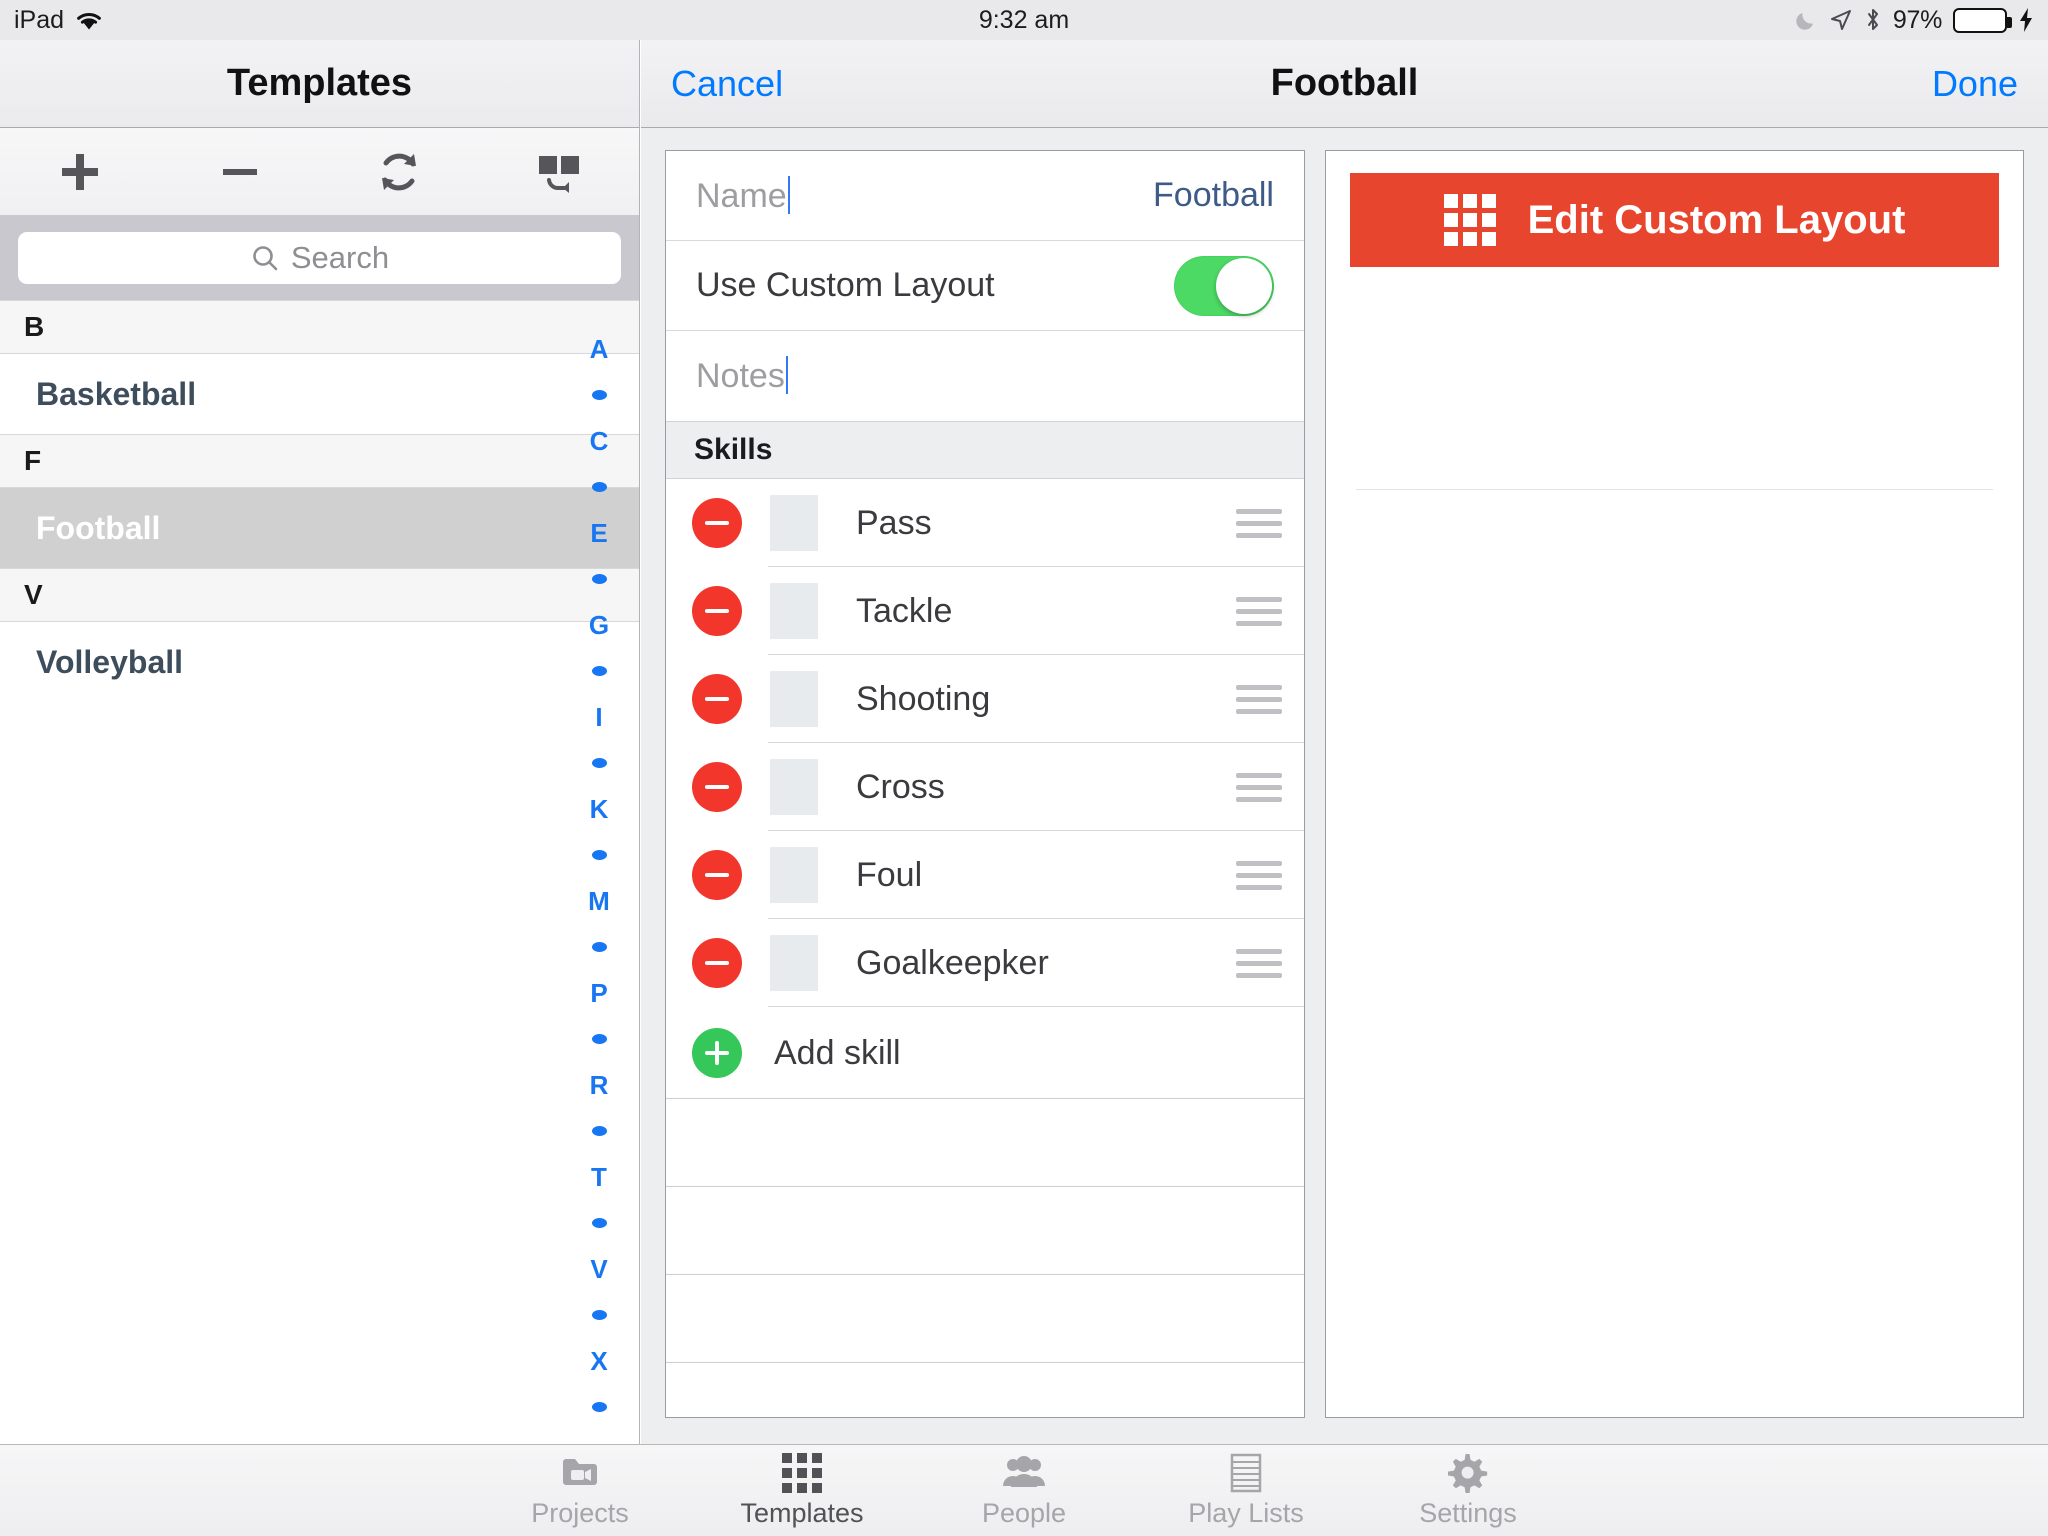  What do you see at coordinates (319, 528) in the screenshot?
I see `template-row-football: Football` at bounding box center [319, 528].